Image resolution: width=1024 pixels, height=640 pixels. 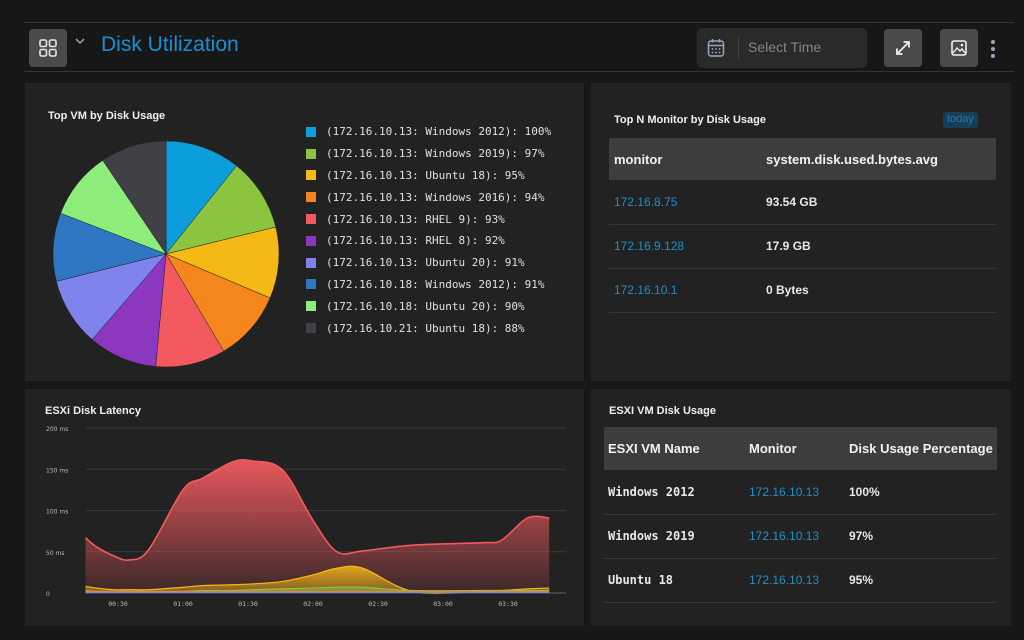 I want to click on vm-name: Windows 2012, so click(x=676, y=492).